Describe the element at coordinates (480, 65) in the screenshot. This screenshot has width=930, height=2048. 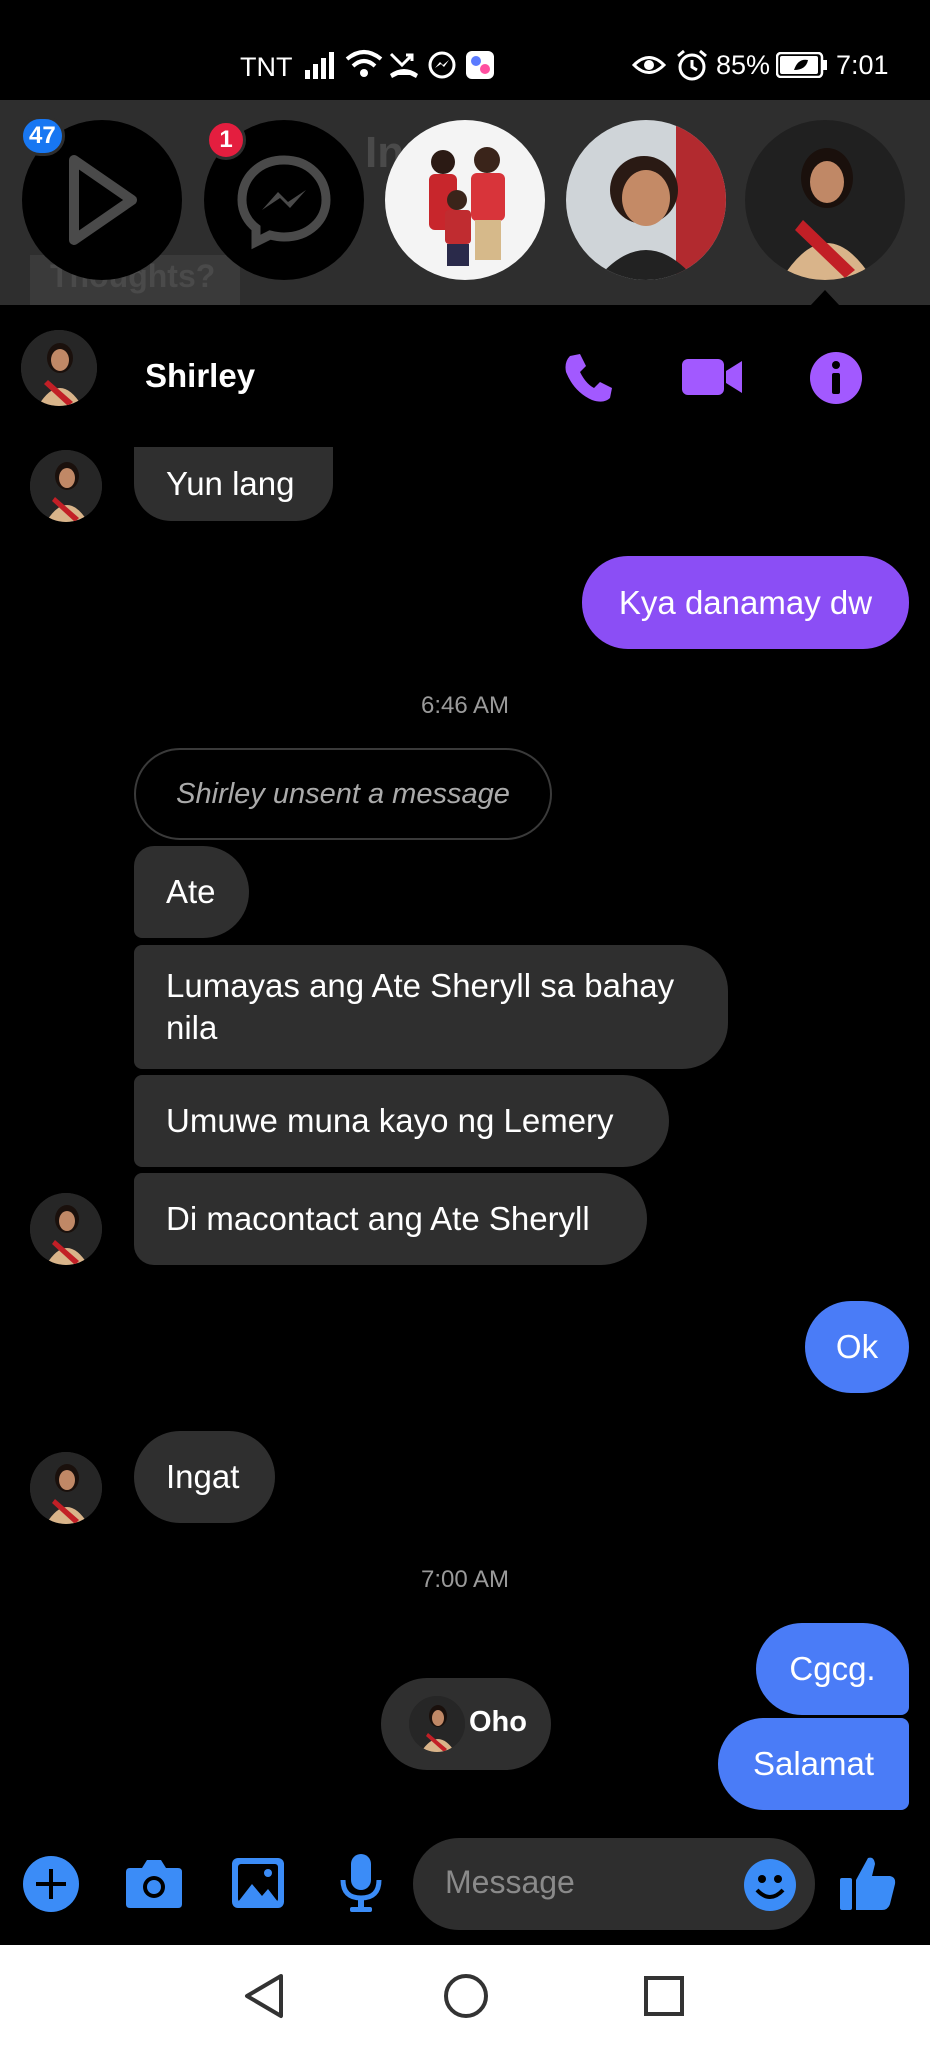
I see `app-notification-icon` at that location.